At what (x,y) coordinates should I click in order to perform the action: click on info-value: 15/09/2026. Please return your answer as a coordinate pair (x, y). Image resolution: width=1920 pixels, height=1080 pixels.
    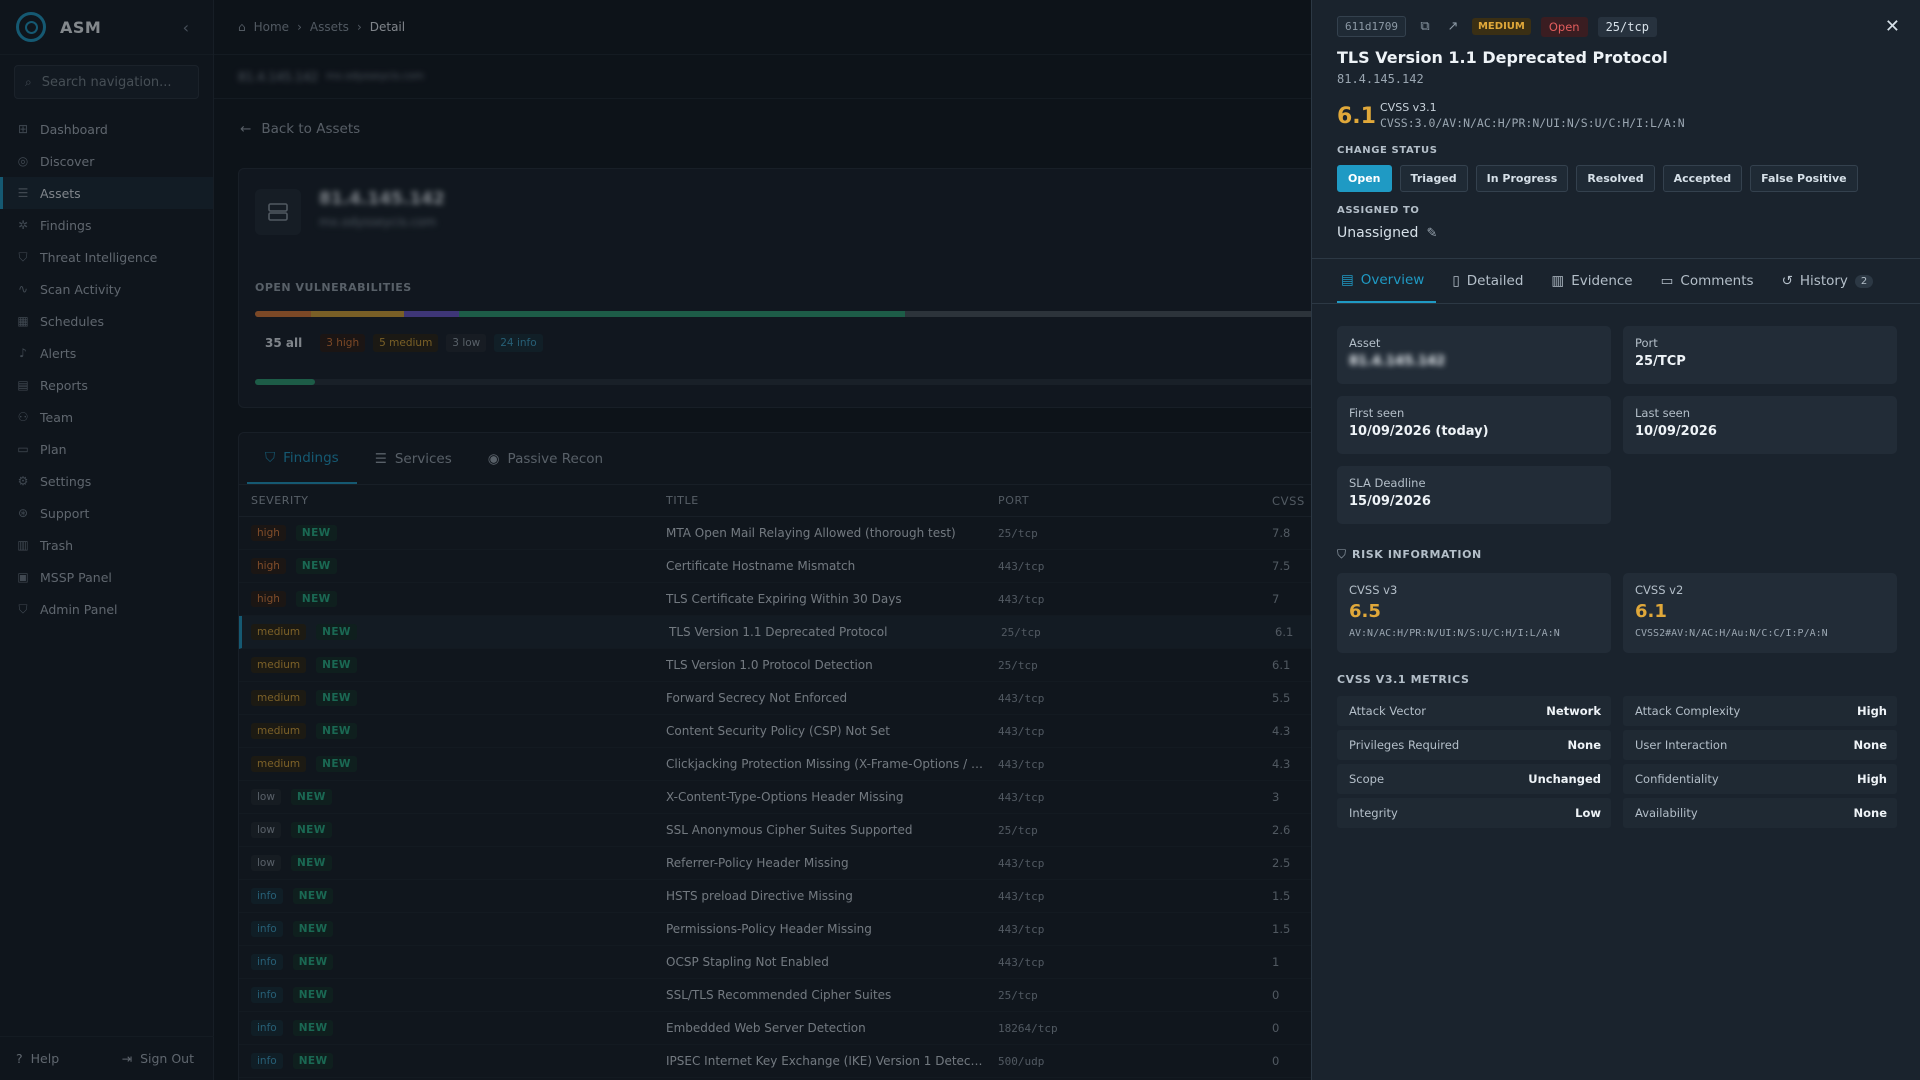
    Looking at the image, I should click on (1390, 501).